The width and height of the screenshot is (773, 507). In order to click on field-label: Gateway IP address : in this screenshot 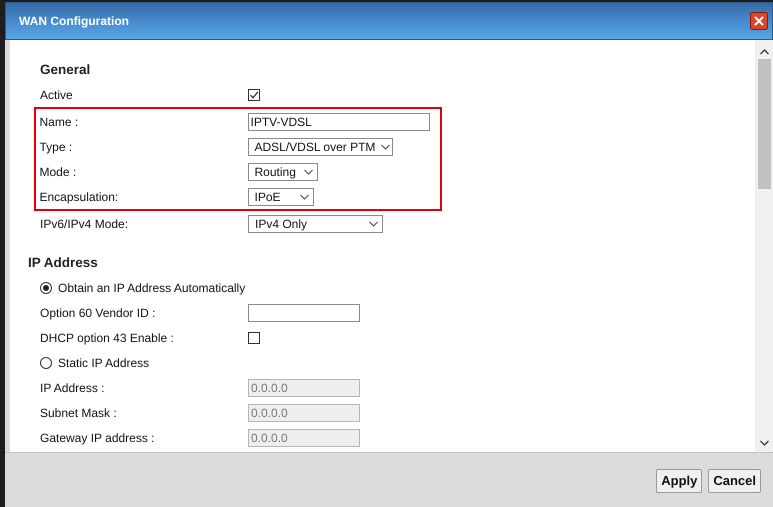, I will do `click(98, 437)`.